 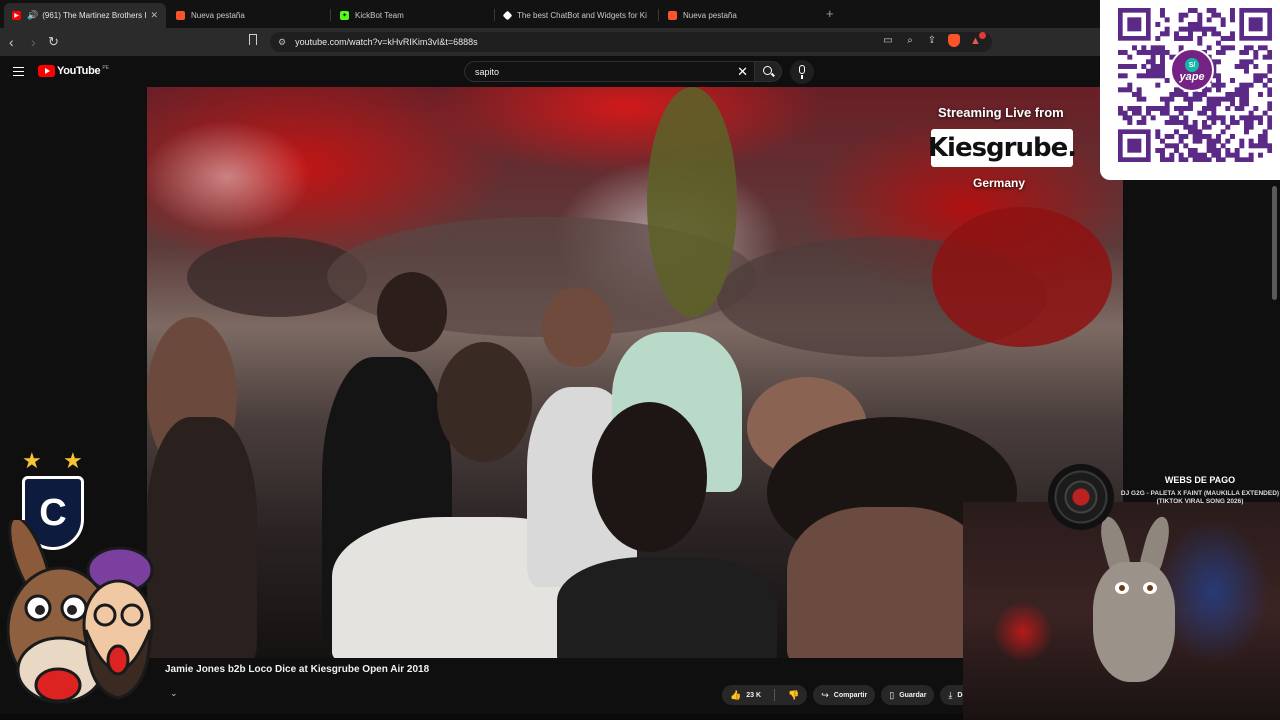 I want to click on kick-favicon-icon: ✦, so click(x=344, y=15).